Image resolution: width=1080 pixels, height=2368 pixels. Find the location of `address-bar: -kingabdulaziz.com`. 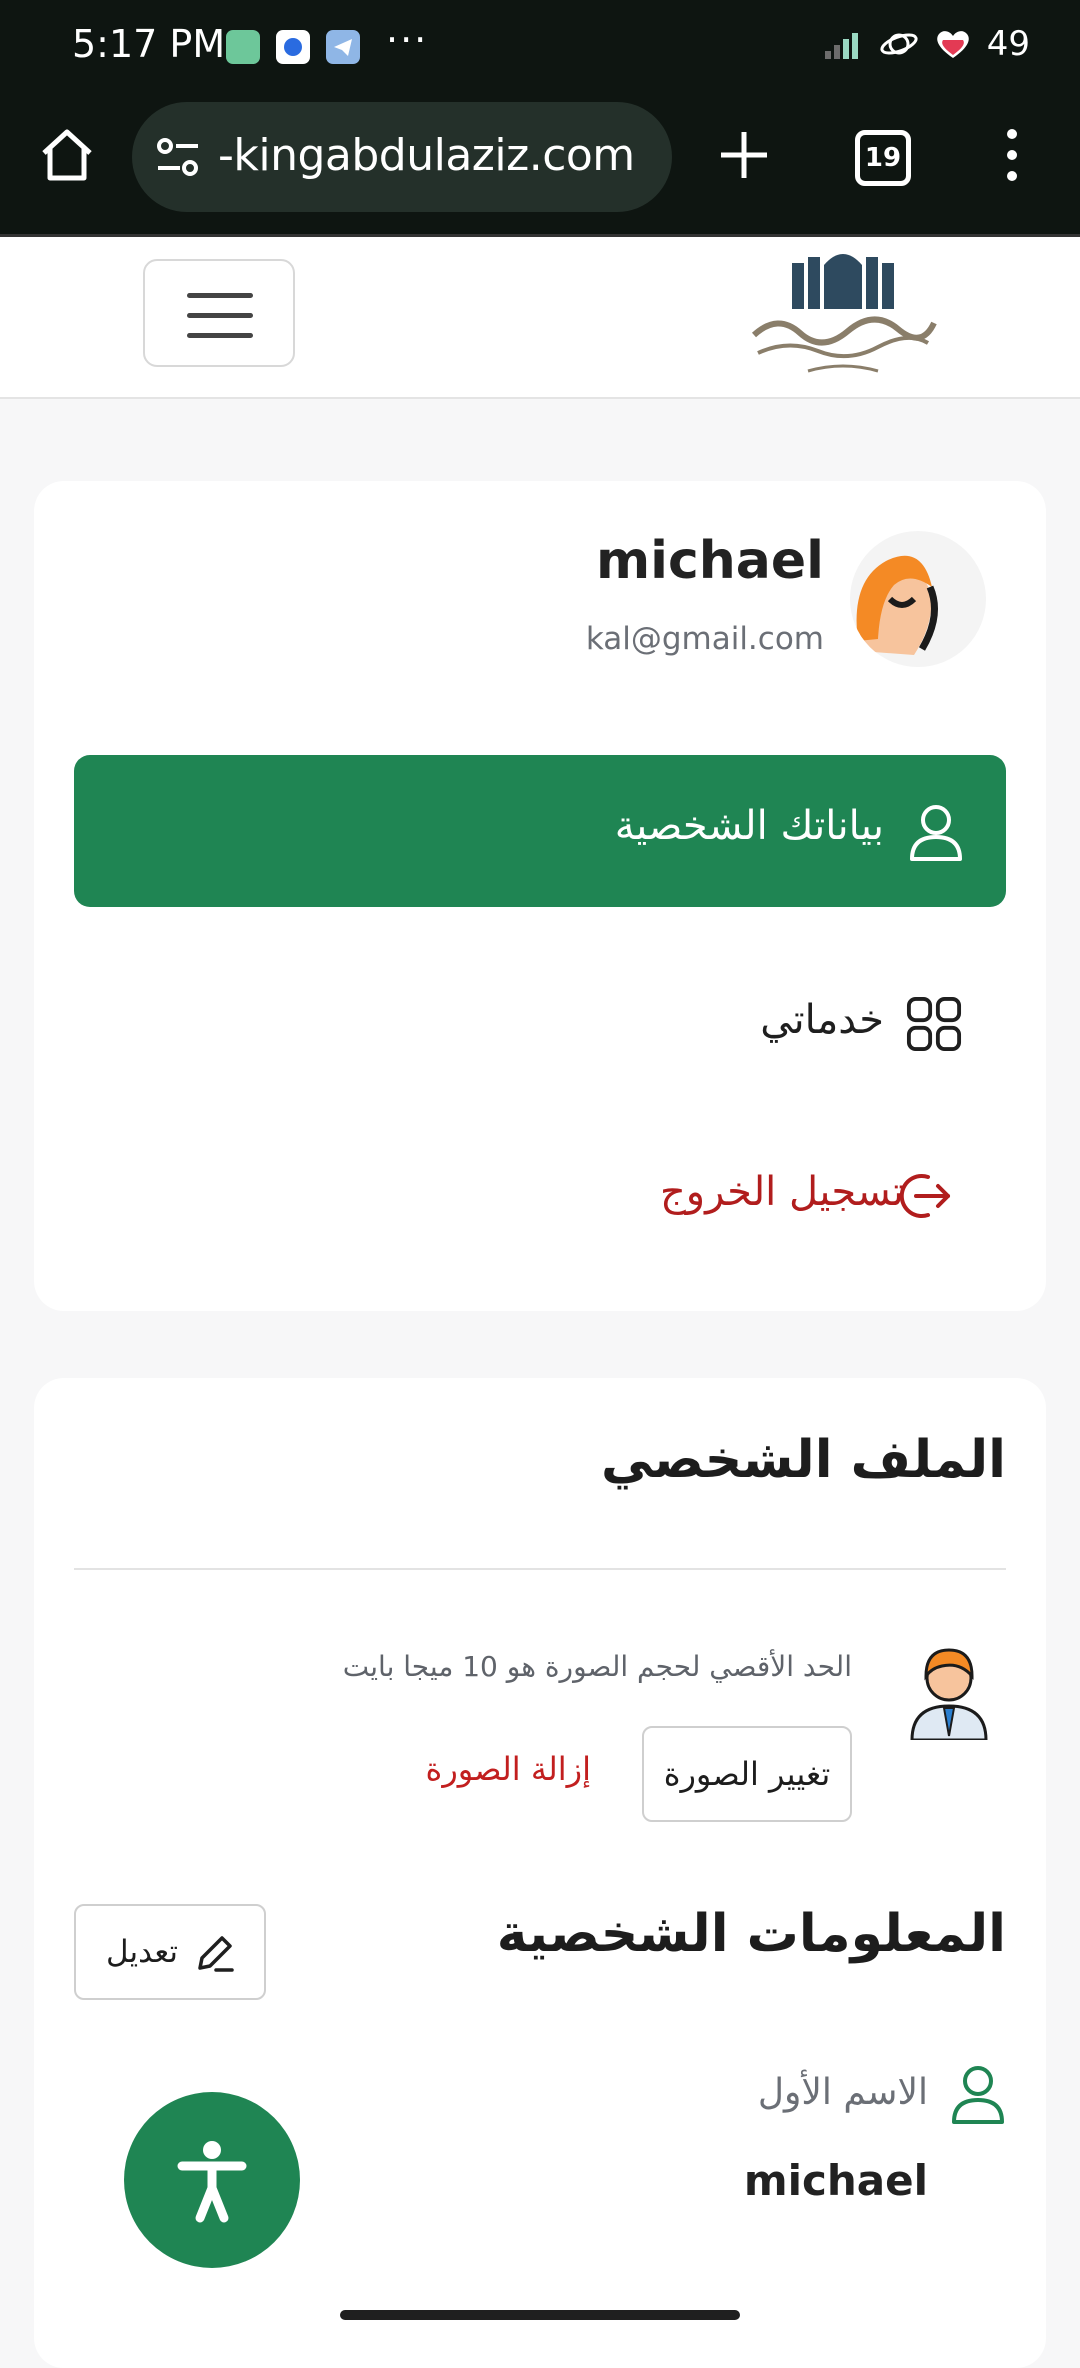

address-bar: -kingabdulaziz.com is located at coordinates (402, 157).